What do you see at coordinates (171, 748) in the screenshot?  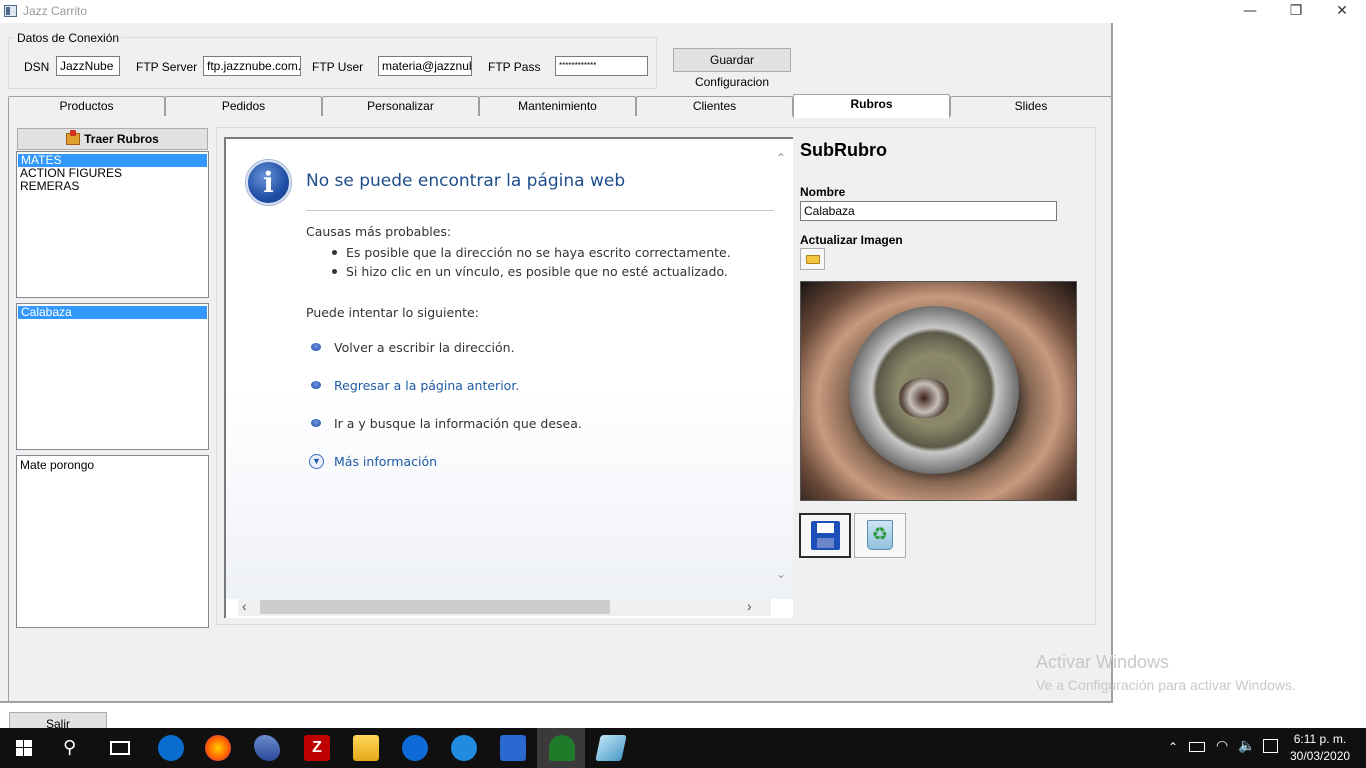 I see `edge-icon` at bounding box center [171, 748].